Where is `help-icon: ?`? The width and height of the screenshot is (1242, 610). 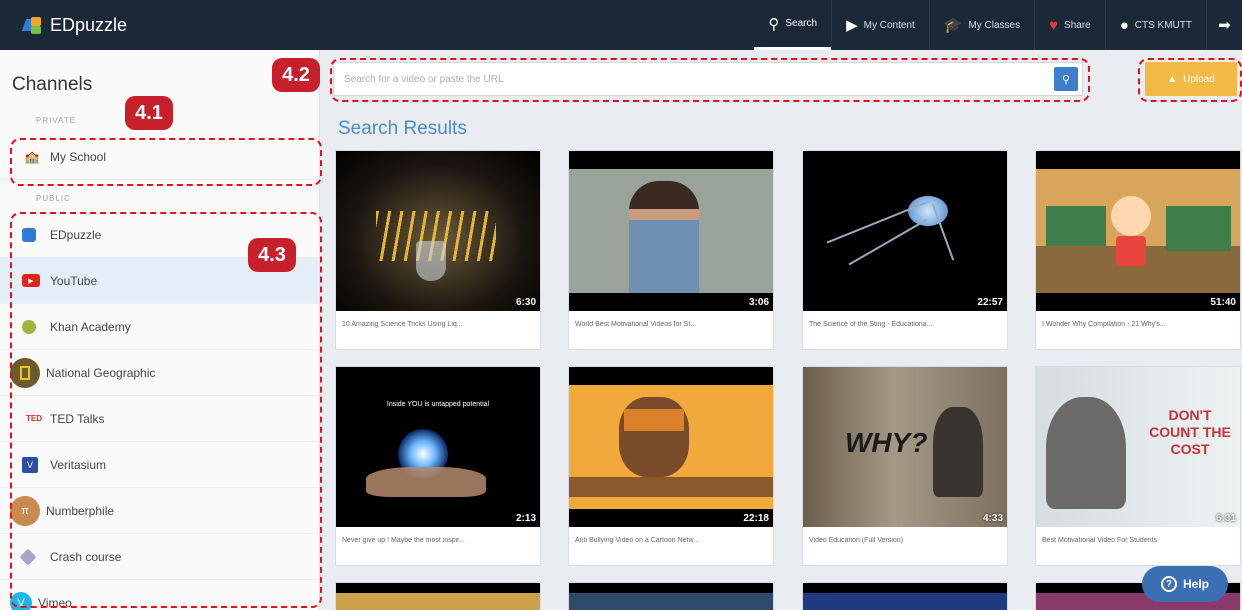
help-icon: ? is located at coordinates (1168, 584).